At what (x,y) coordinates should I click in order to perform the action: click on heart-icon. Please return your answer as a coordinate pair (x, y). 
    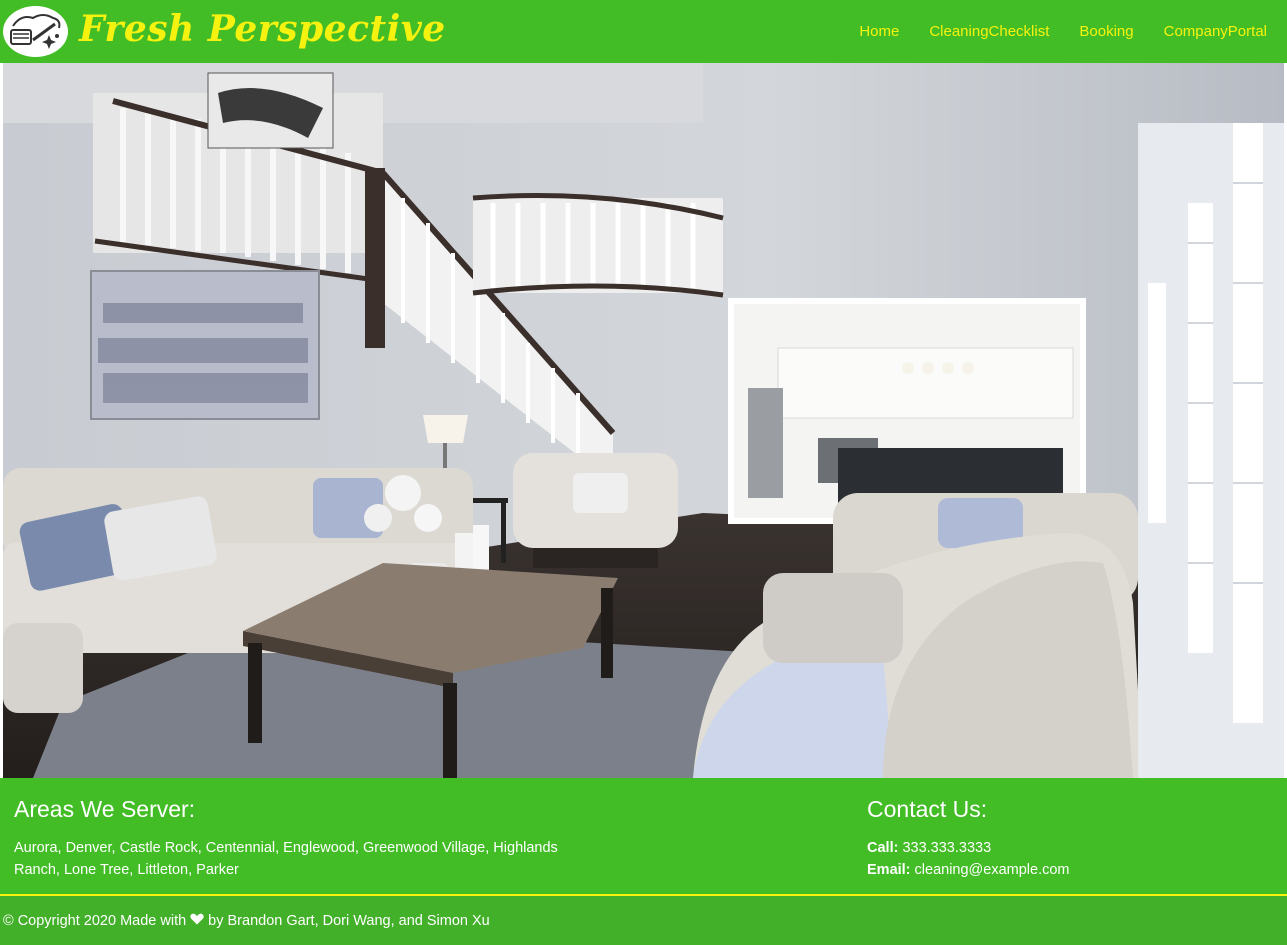
    Looking at the image, I should click on (197, 921).